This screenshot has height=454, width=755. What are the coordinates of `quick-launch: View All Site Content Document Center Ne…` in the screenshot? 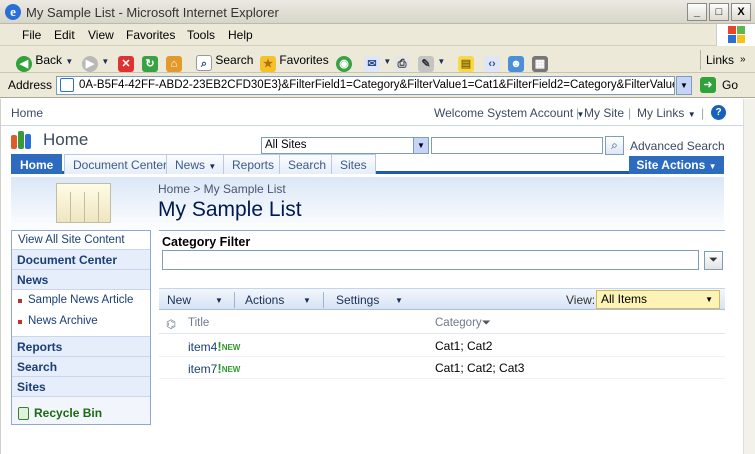 It's located at (81, 327).